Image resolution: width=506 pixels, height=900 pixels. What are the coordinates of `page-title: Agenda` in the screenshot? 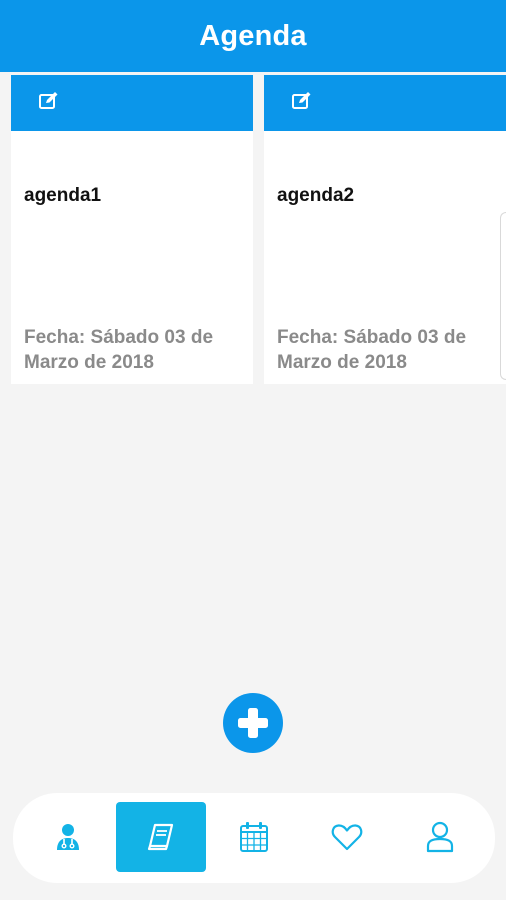 It's located at (253, 35).